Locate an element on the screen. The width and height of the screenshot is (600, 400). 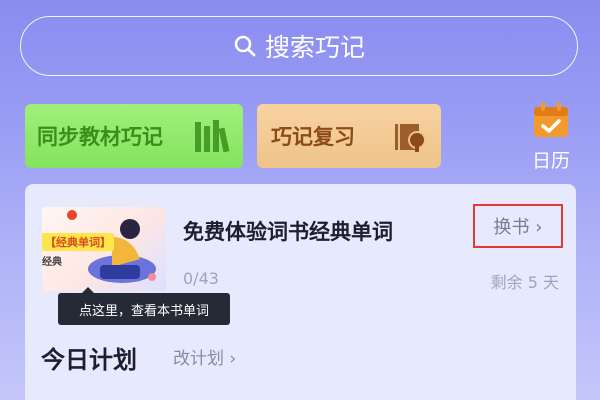
swap-book-label: 换书 › is located at coordinates (518, 227).